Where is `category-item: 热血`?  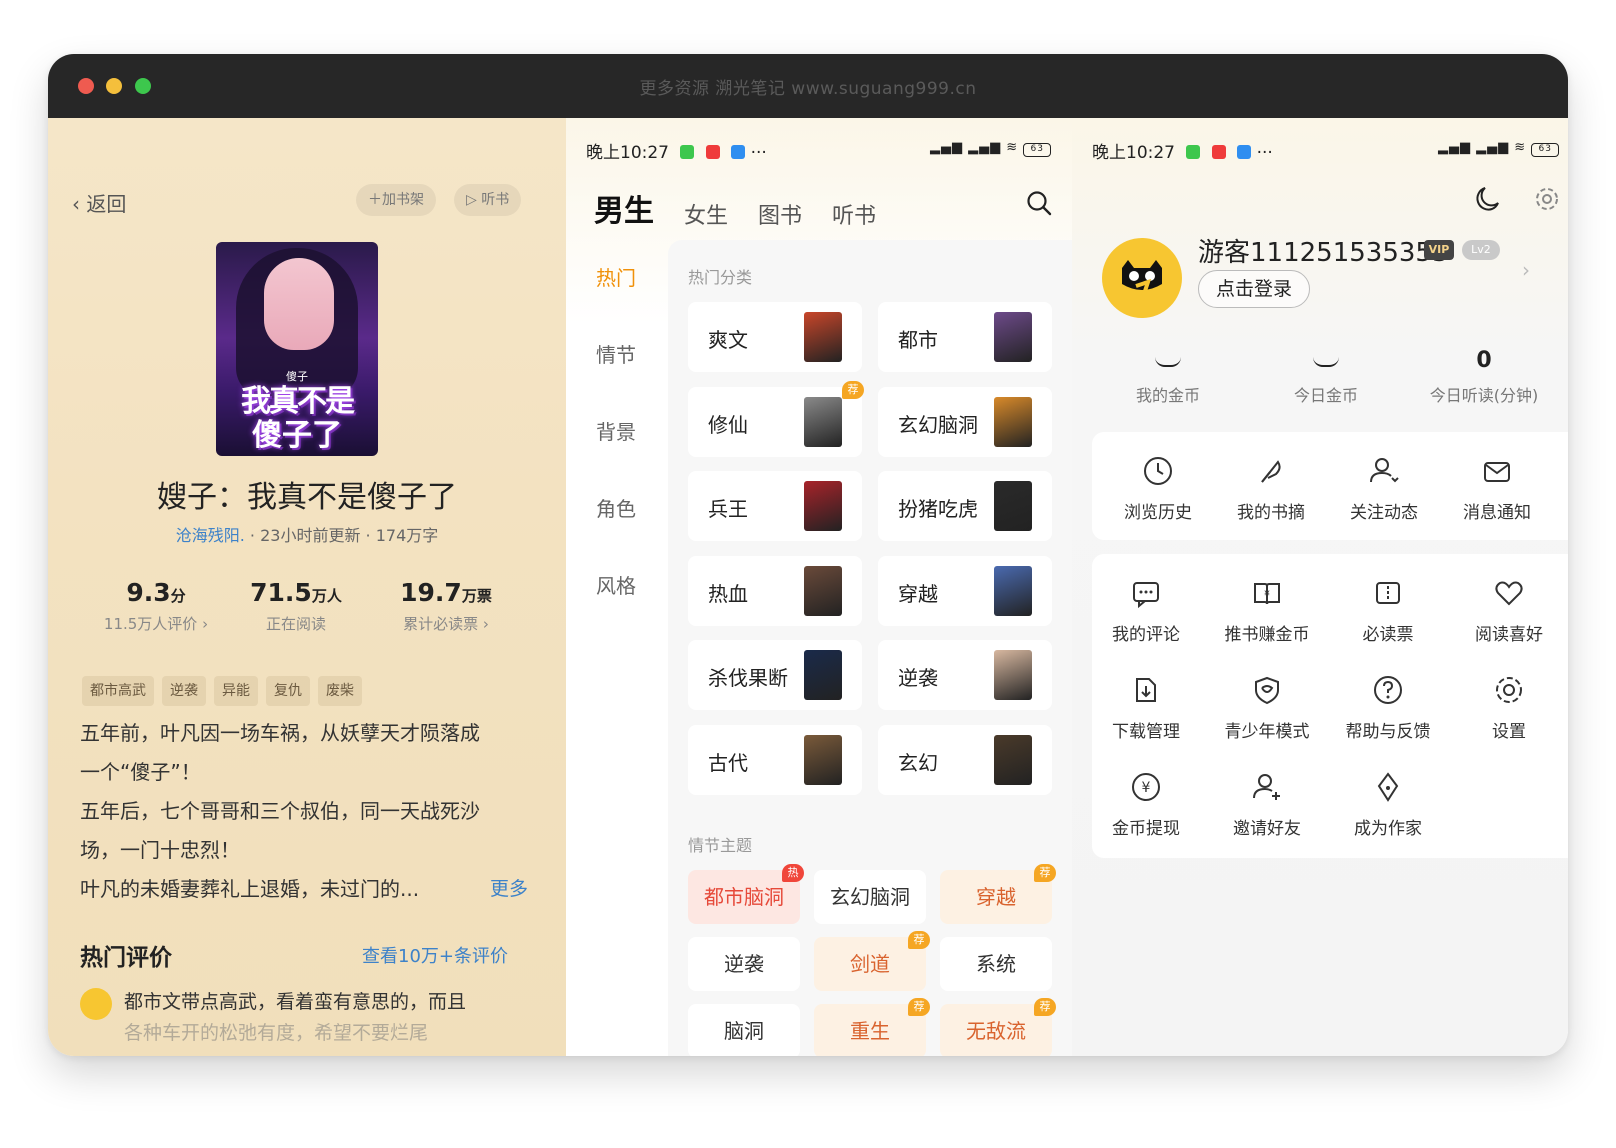
category-item: 热血 is located at coordinates (775, 590).